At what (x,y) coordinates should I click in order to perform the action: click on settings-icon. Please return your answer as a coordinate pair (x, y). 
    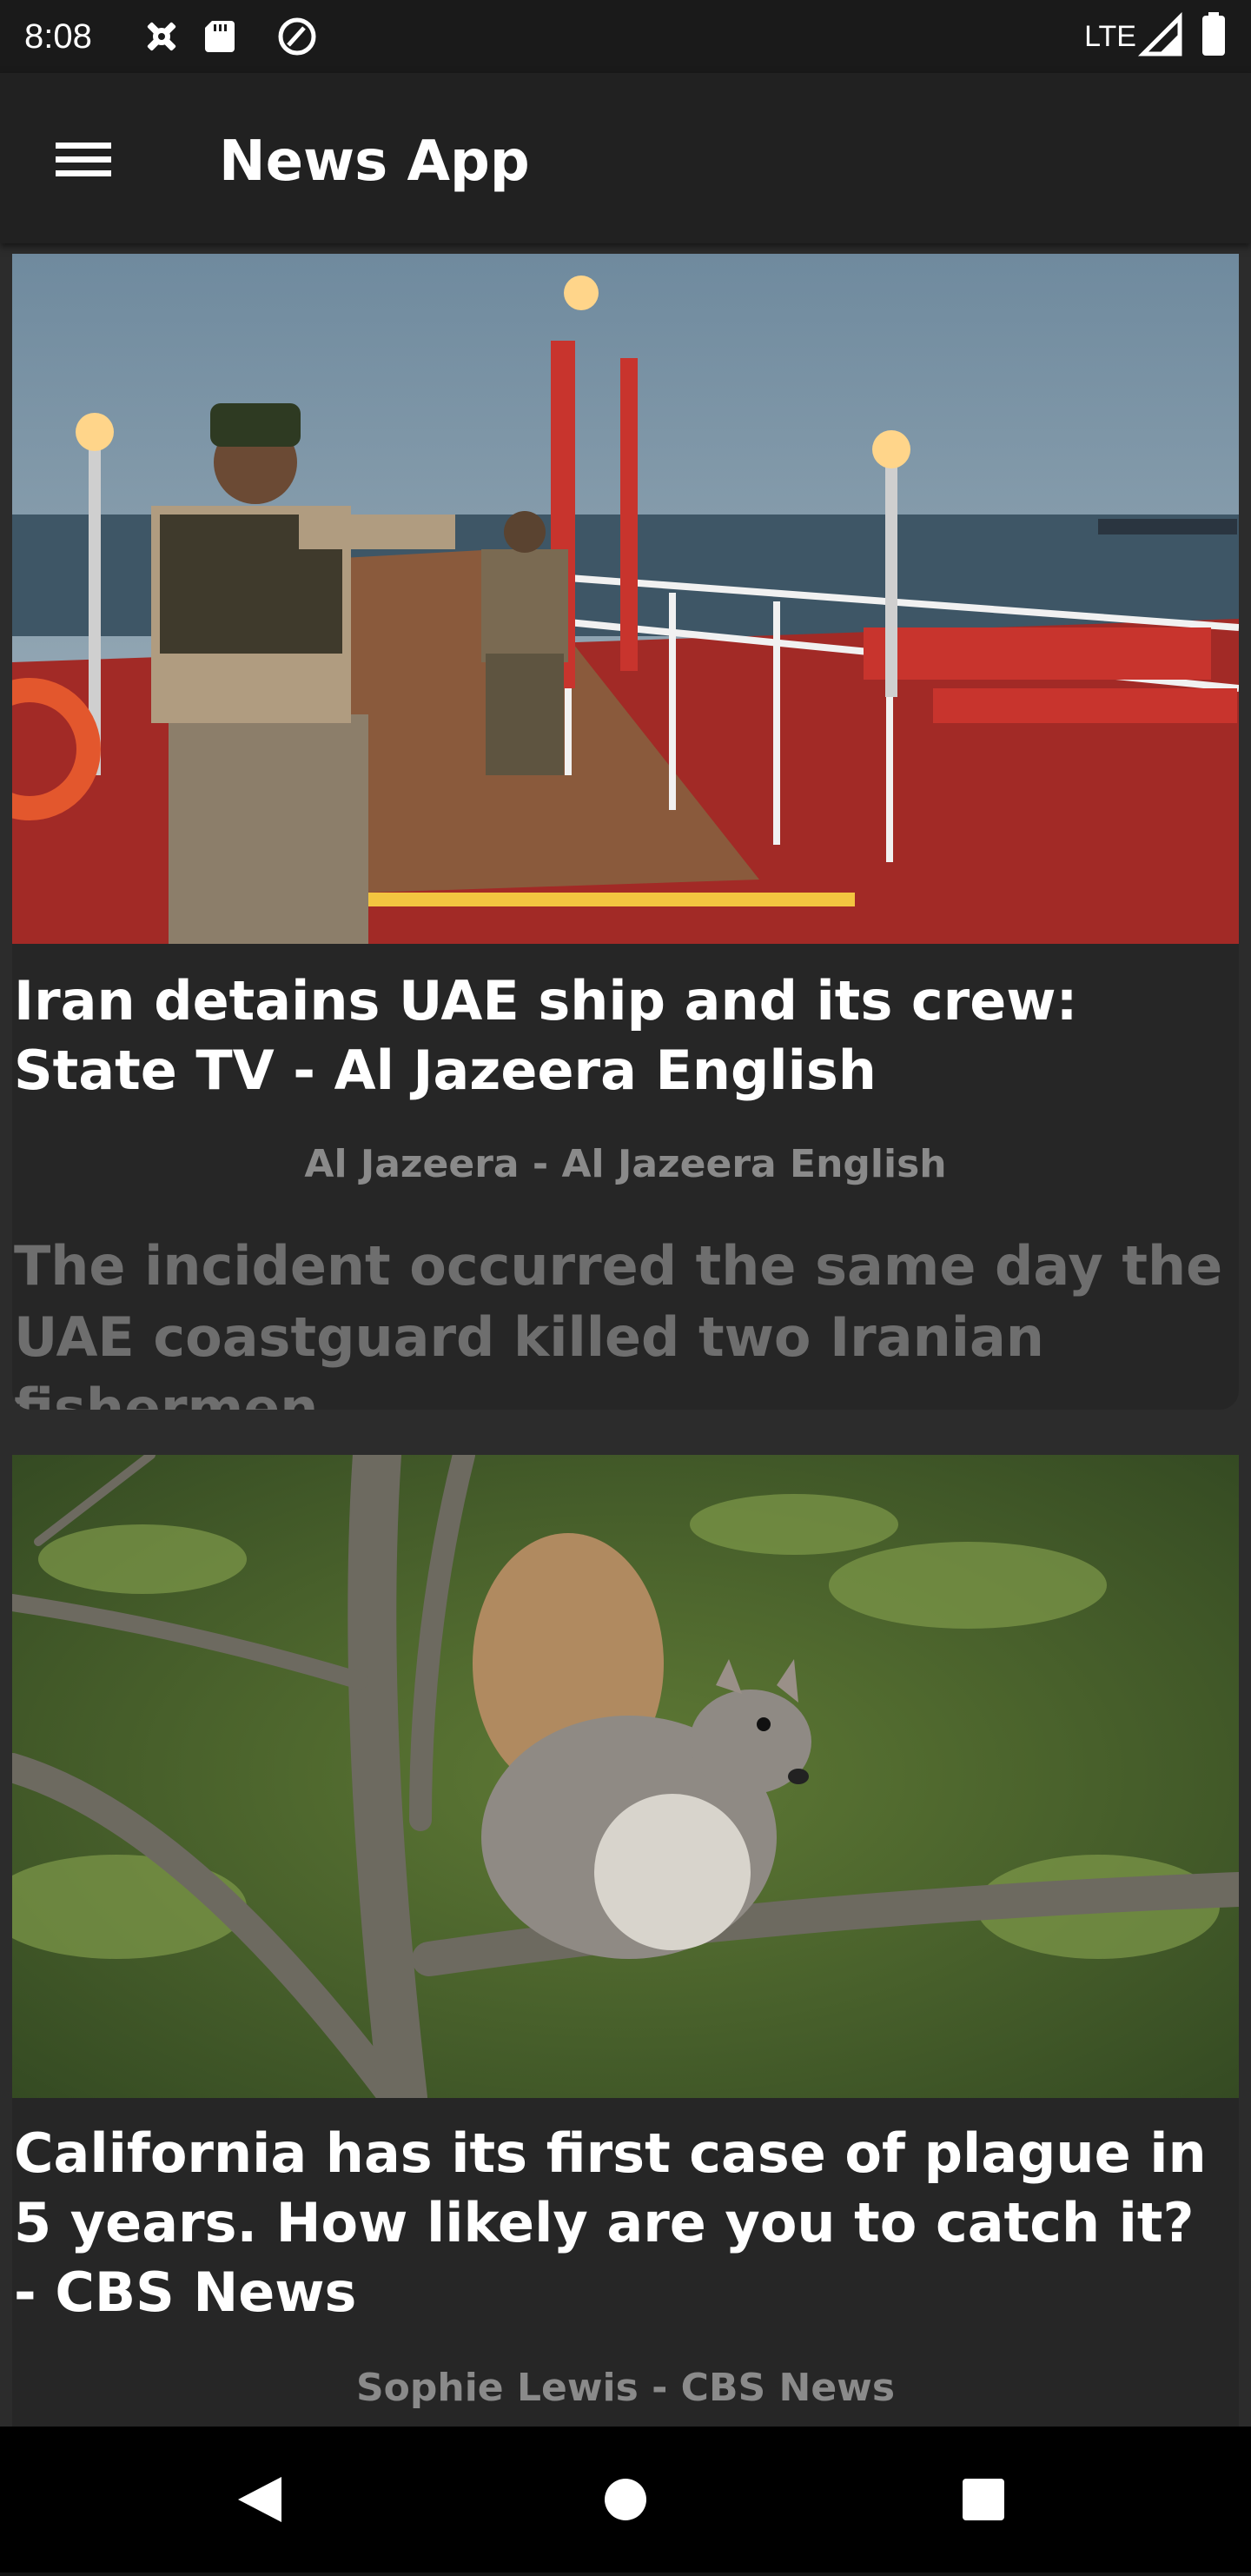
    Looking at the image, I should click on (161, 36).